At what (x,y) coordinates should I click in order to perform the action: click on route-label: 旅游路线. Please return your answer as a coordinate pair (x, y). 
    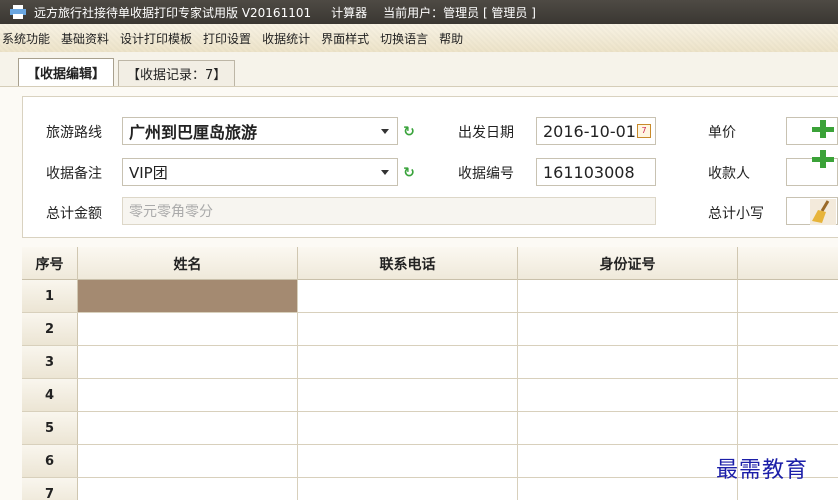
    Looking at the image, I should click on (74, 133).